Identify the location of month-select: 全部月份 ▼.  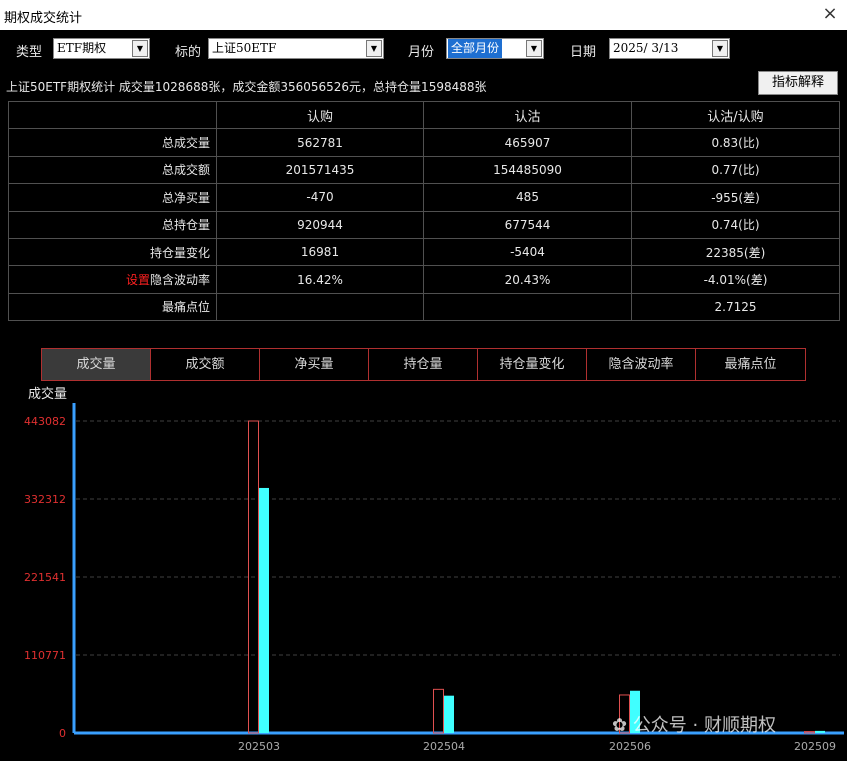
(495, 48).